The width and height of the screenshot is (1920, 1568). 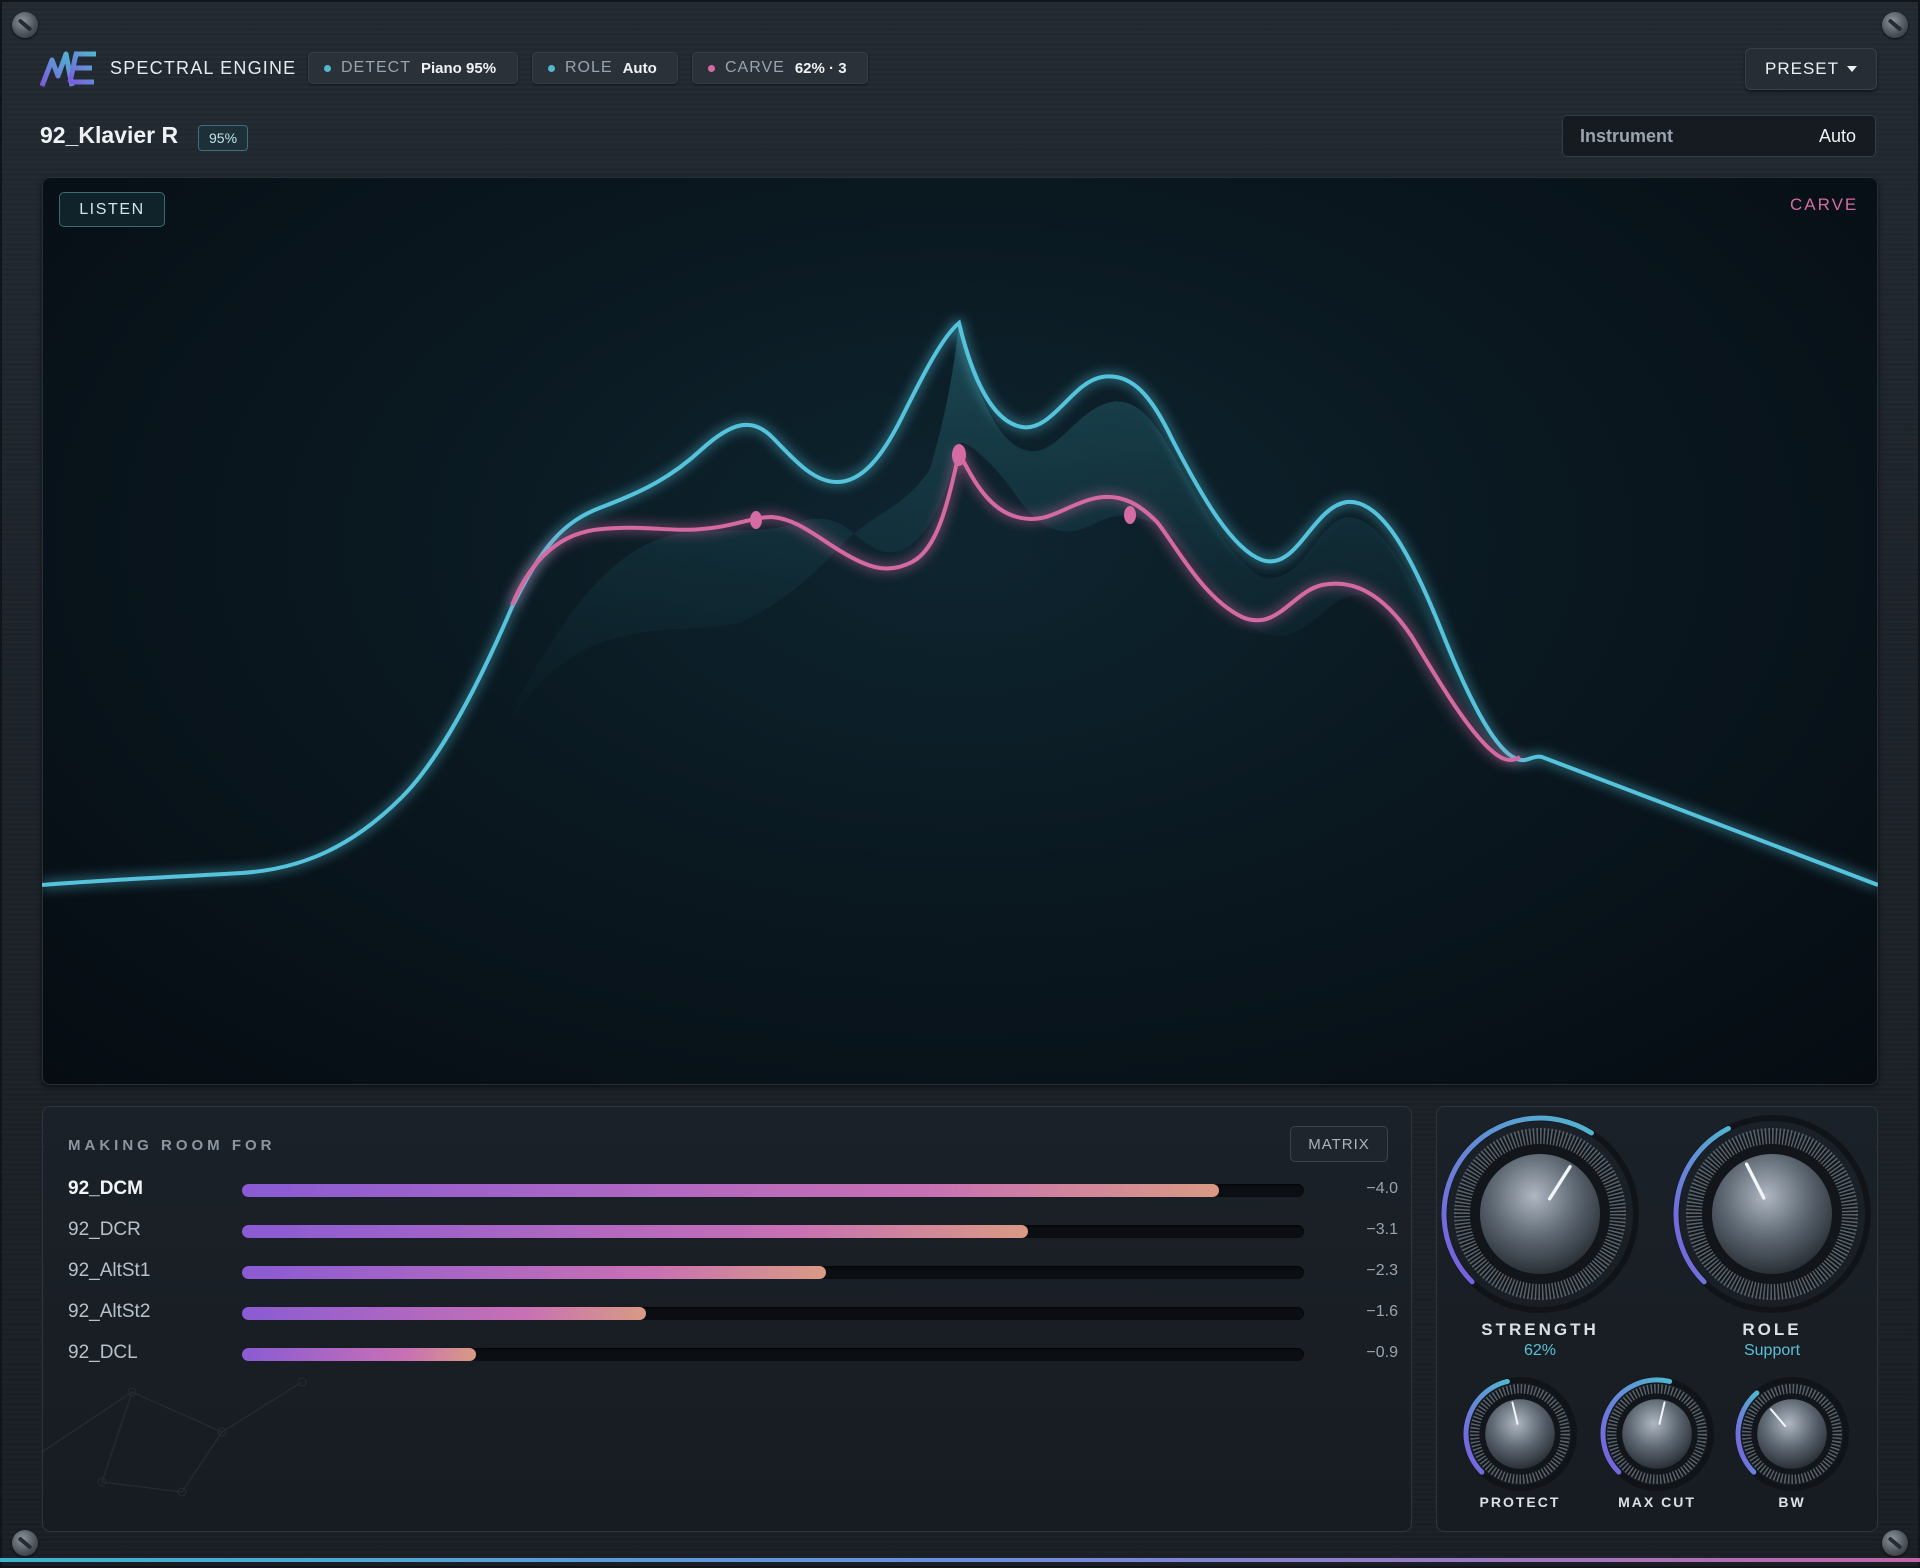 I want to click on carve-legend-label: CARVE, so click(x=1824, y=204).